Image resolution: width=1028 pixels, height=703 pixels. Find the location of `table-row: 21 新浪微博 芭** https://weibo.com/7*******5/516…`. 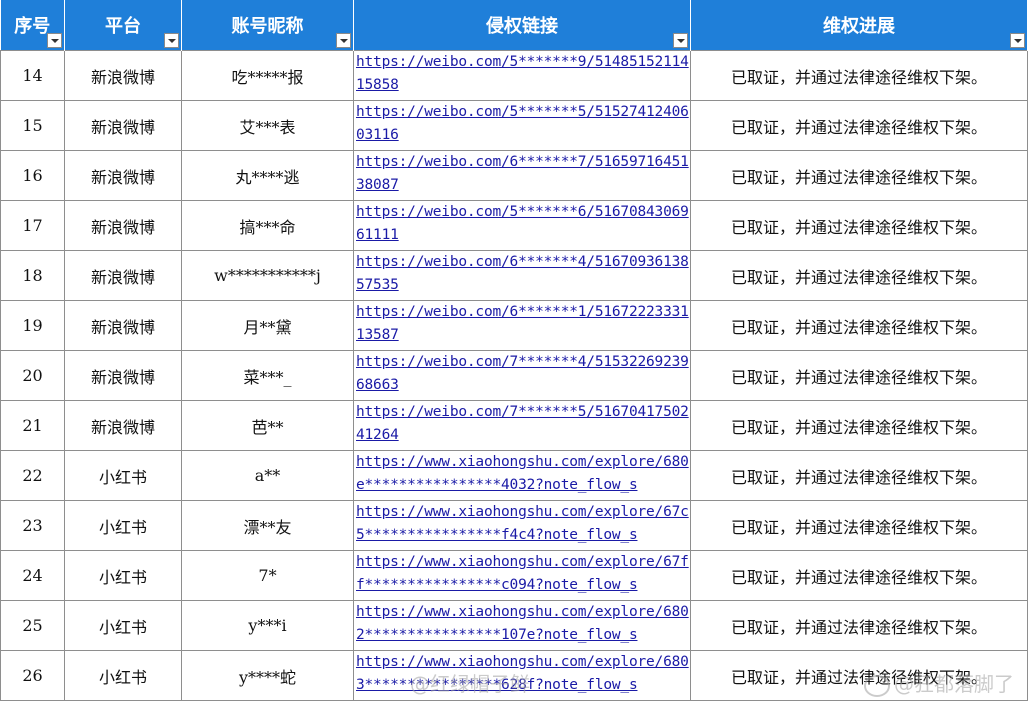

table-row: 21 新浪微博 芭** https://weibo.com/7*******5/516… is located at coordinates (514, 425).